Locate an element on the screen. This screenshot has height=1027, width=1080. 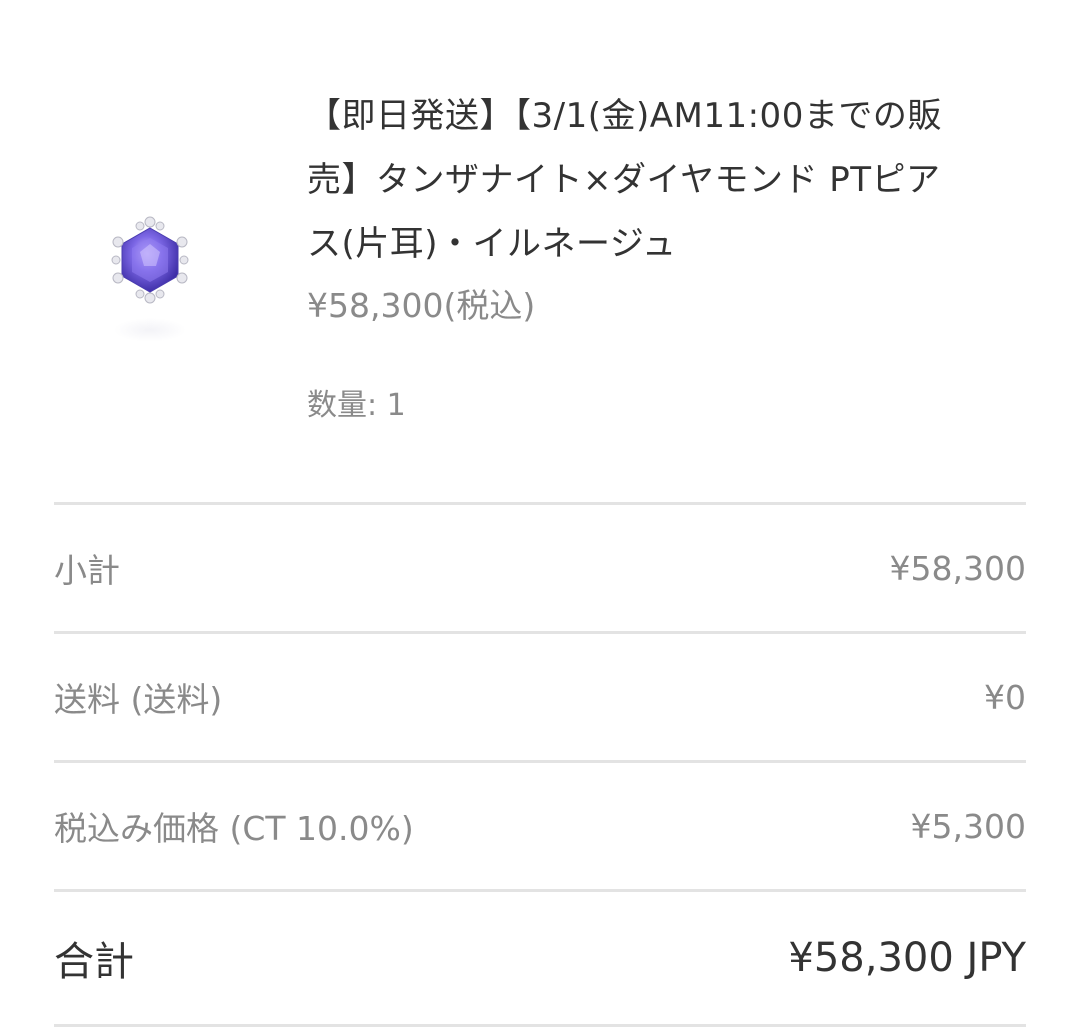
shipping-label: 送料 (送料) is located at coordinates (138, 699).